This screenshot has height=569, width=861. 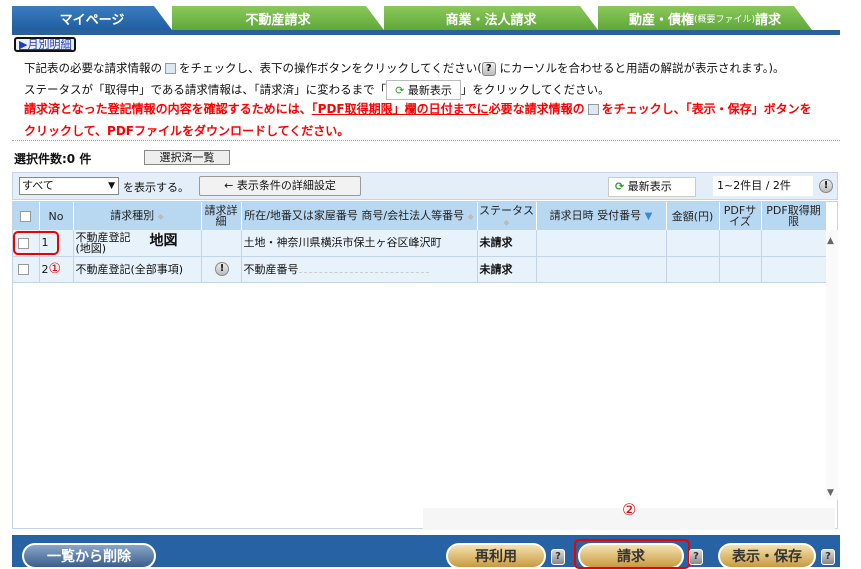 What do you see at coordinates (359, 243) in the screenshot?
I see `row-location: 土地・神奈川県横浜市保土ヶ谷区峰沢町` at bounding box center [359, 243].